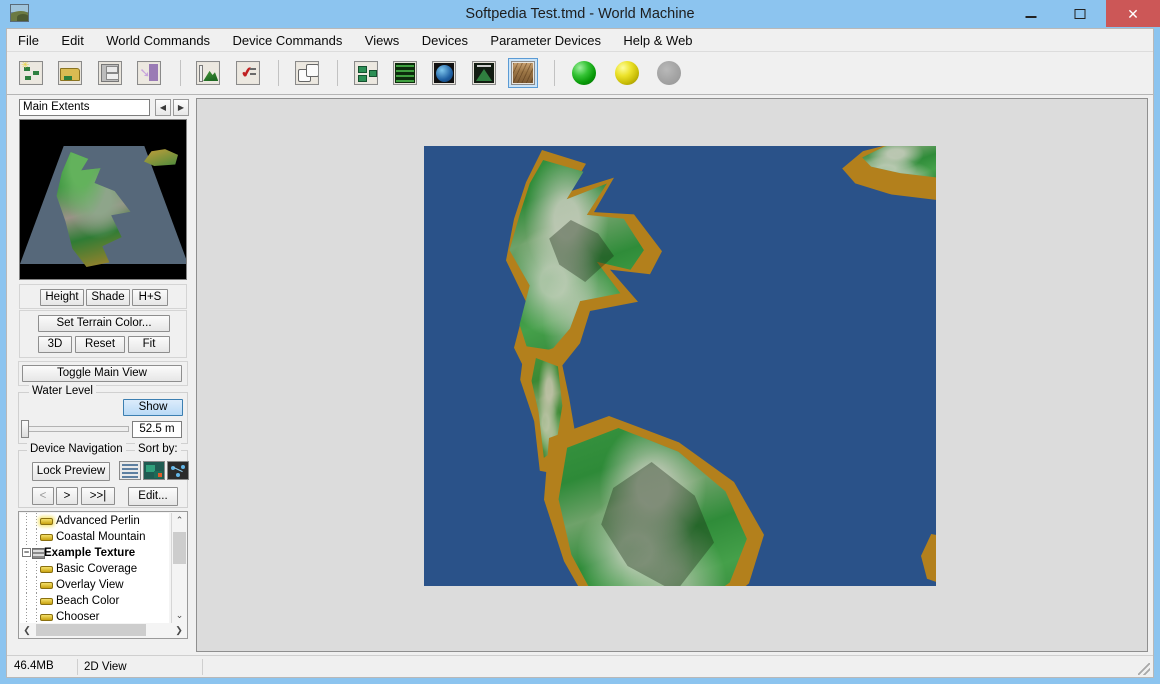  I want to click on tree-item-label: Beach Color, so click(88, 601).